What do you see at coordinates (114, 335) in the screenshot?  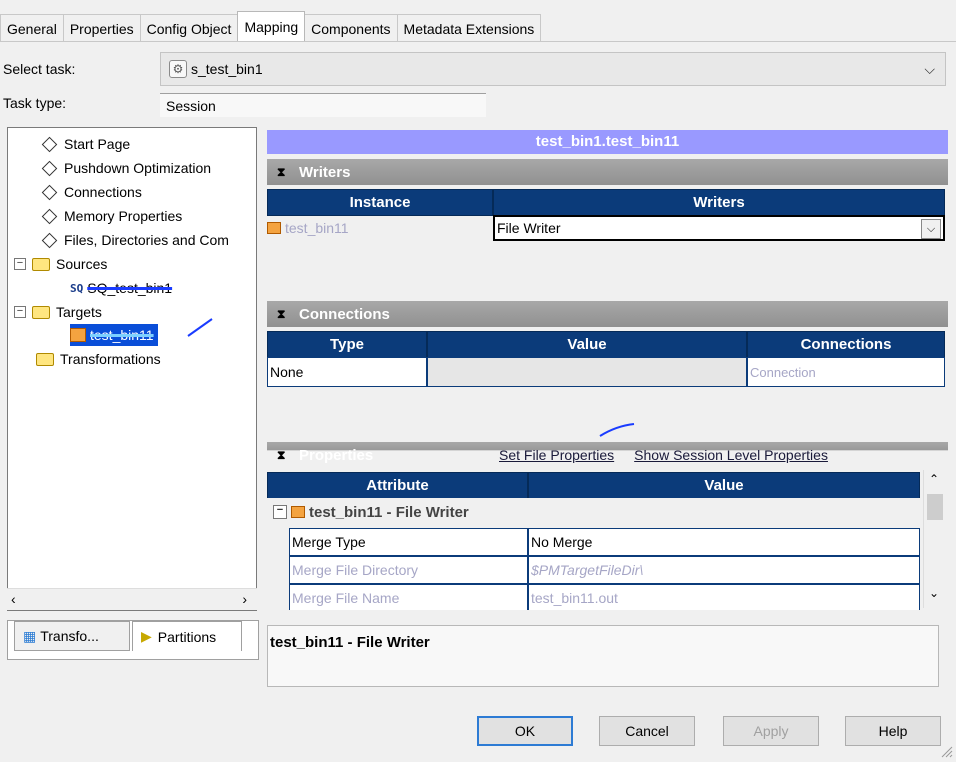 I see `tree-item-target-selected: test_bin11` at bounding box center [114, 335].